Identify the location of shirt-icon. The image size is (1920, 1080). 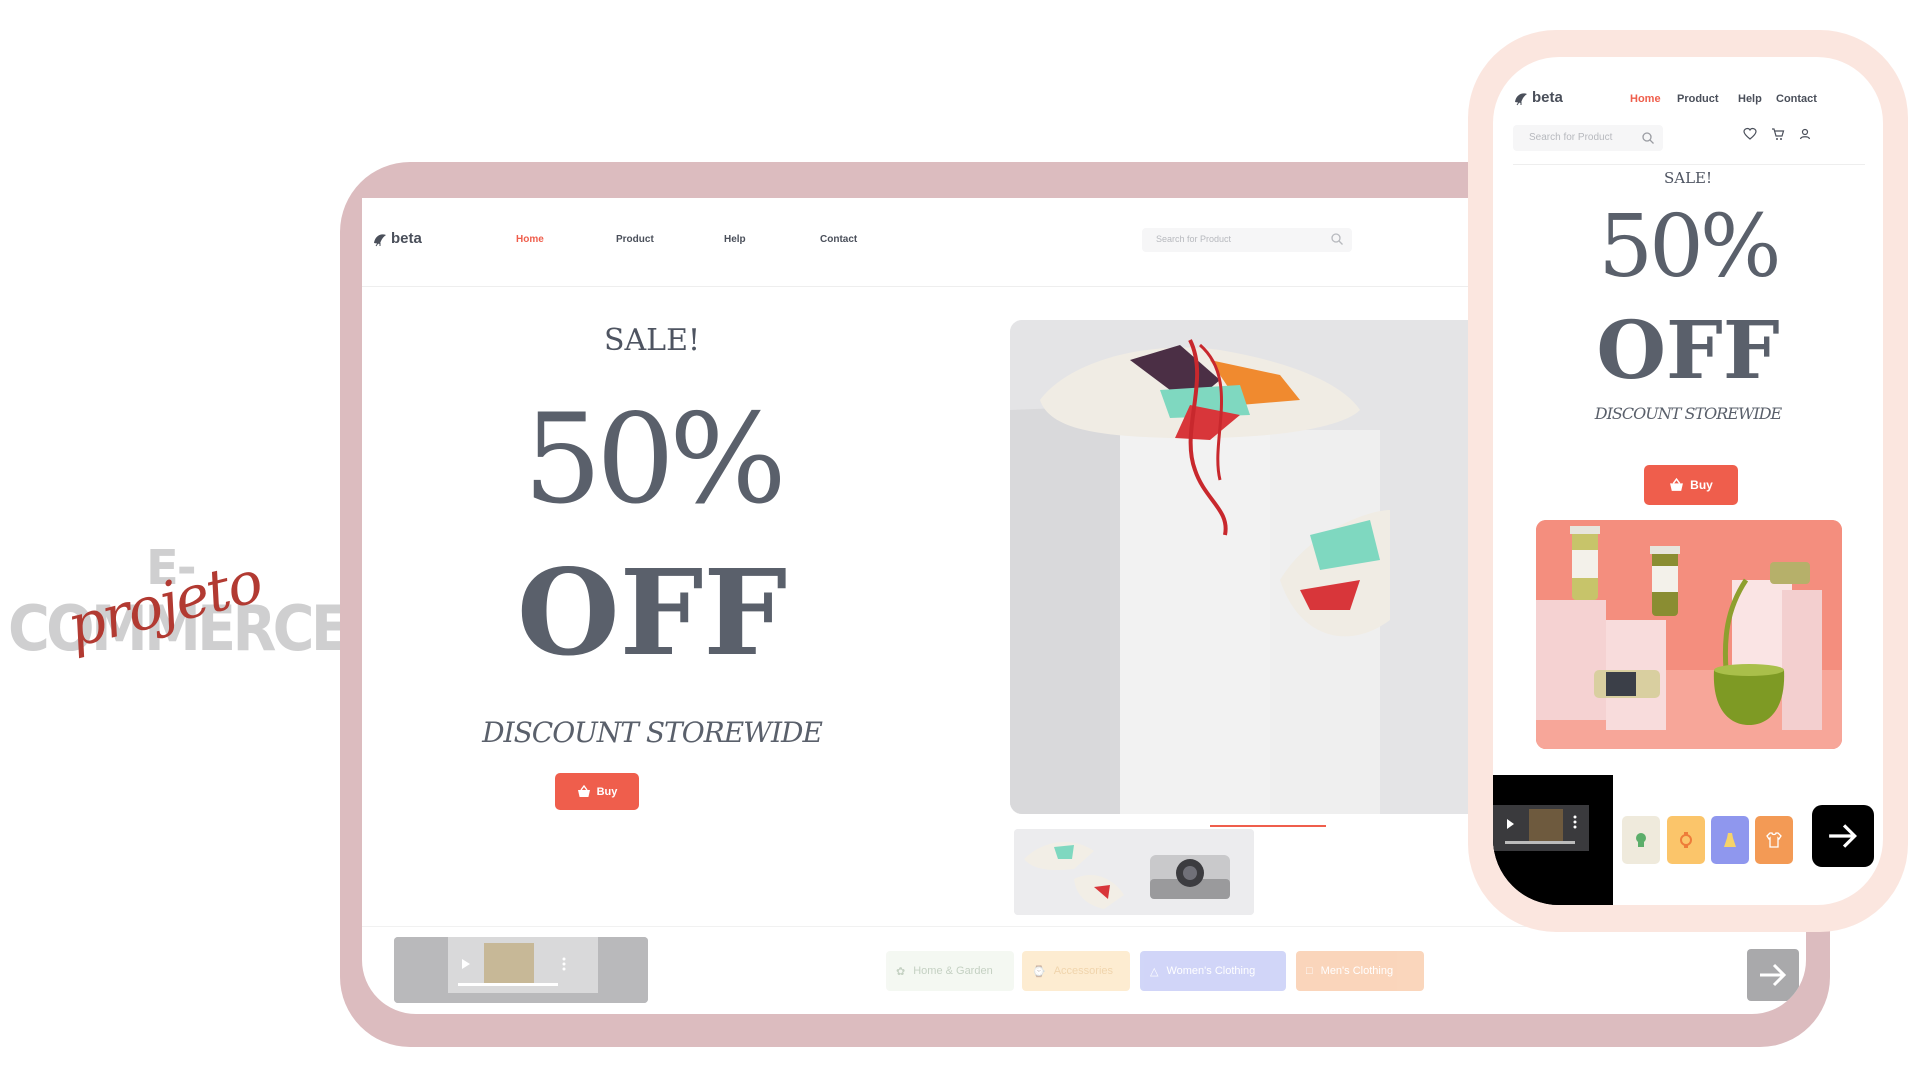
(1774, 840).